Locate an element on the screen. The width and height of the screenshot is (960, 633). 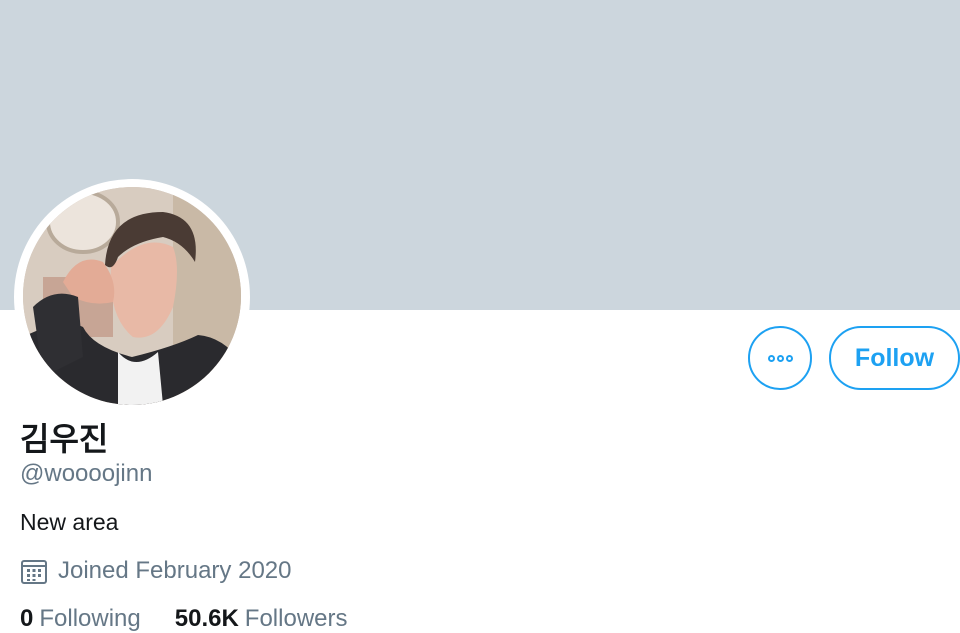
user-handle: @woooojinn is located at coordinates (86, 473).